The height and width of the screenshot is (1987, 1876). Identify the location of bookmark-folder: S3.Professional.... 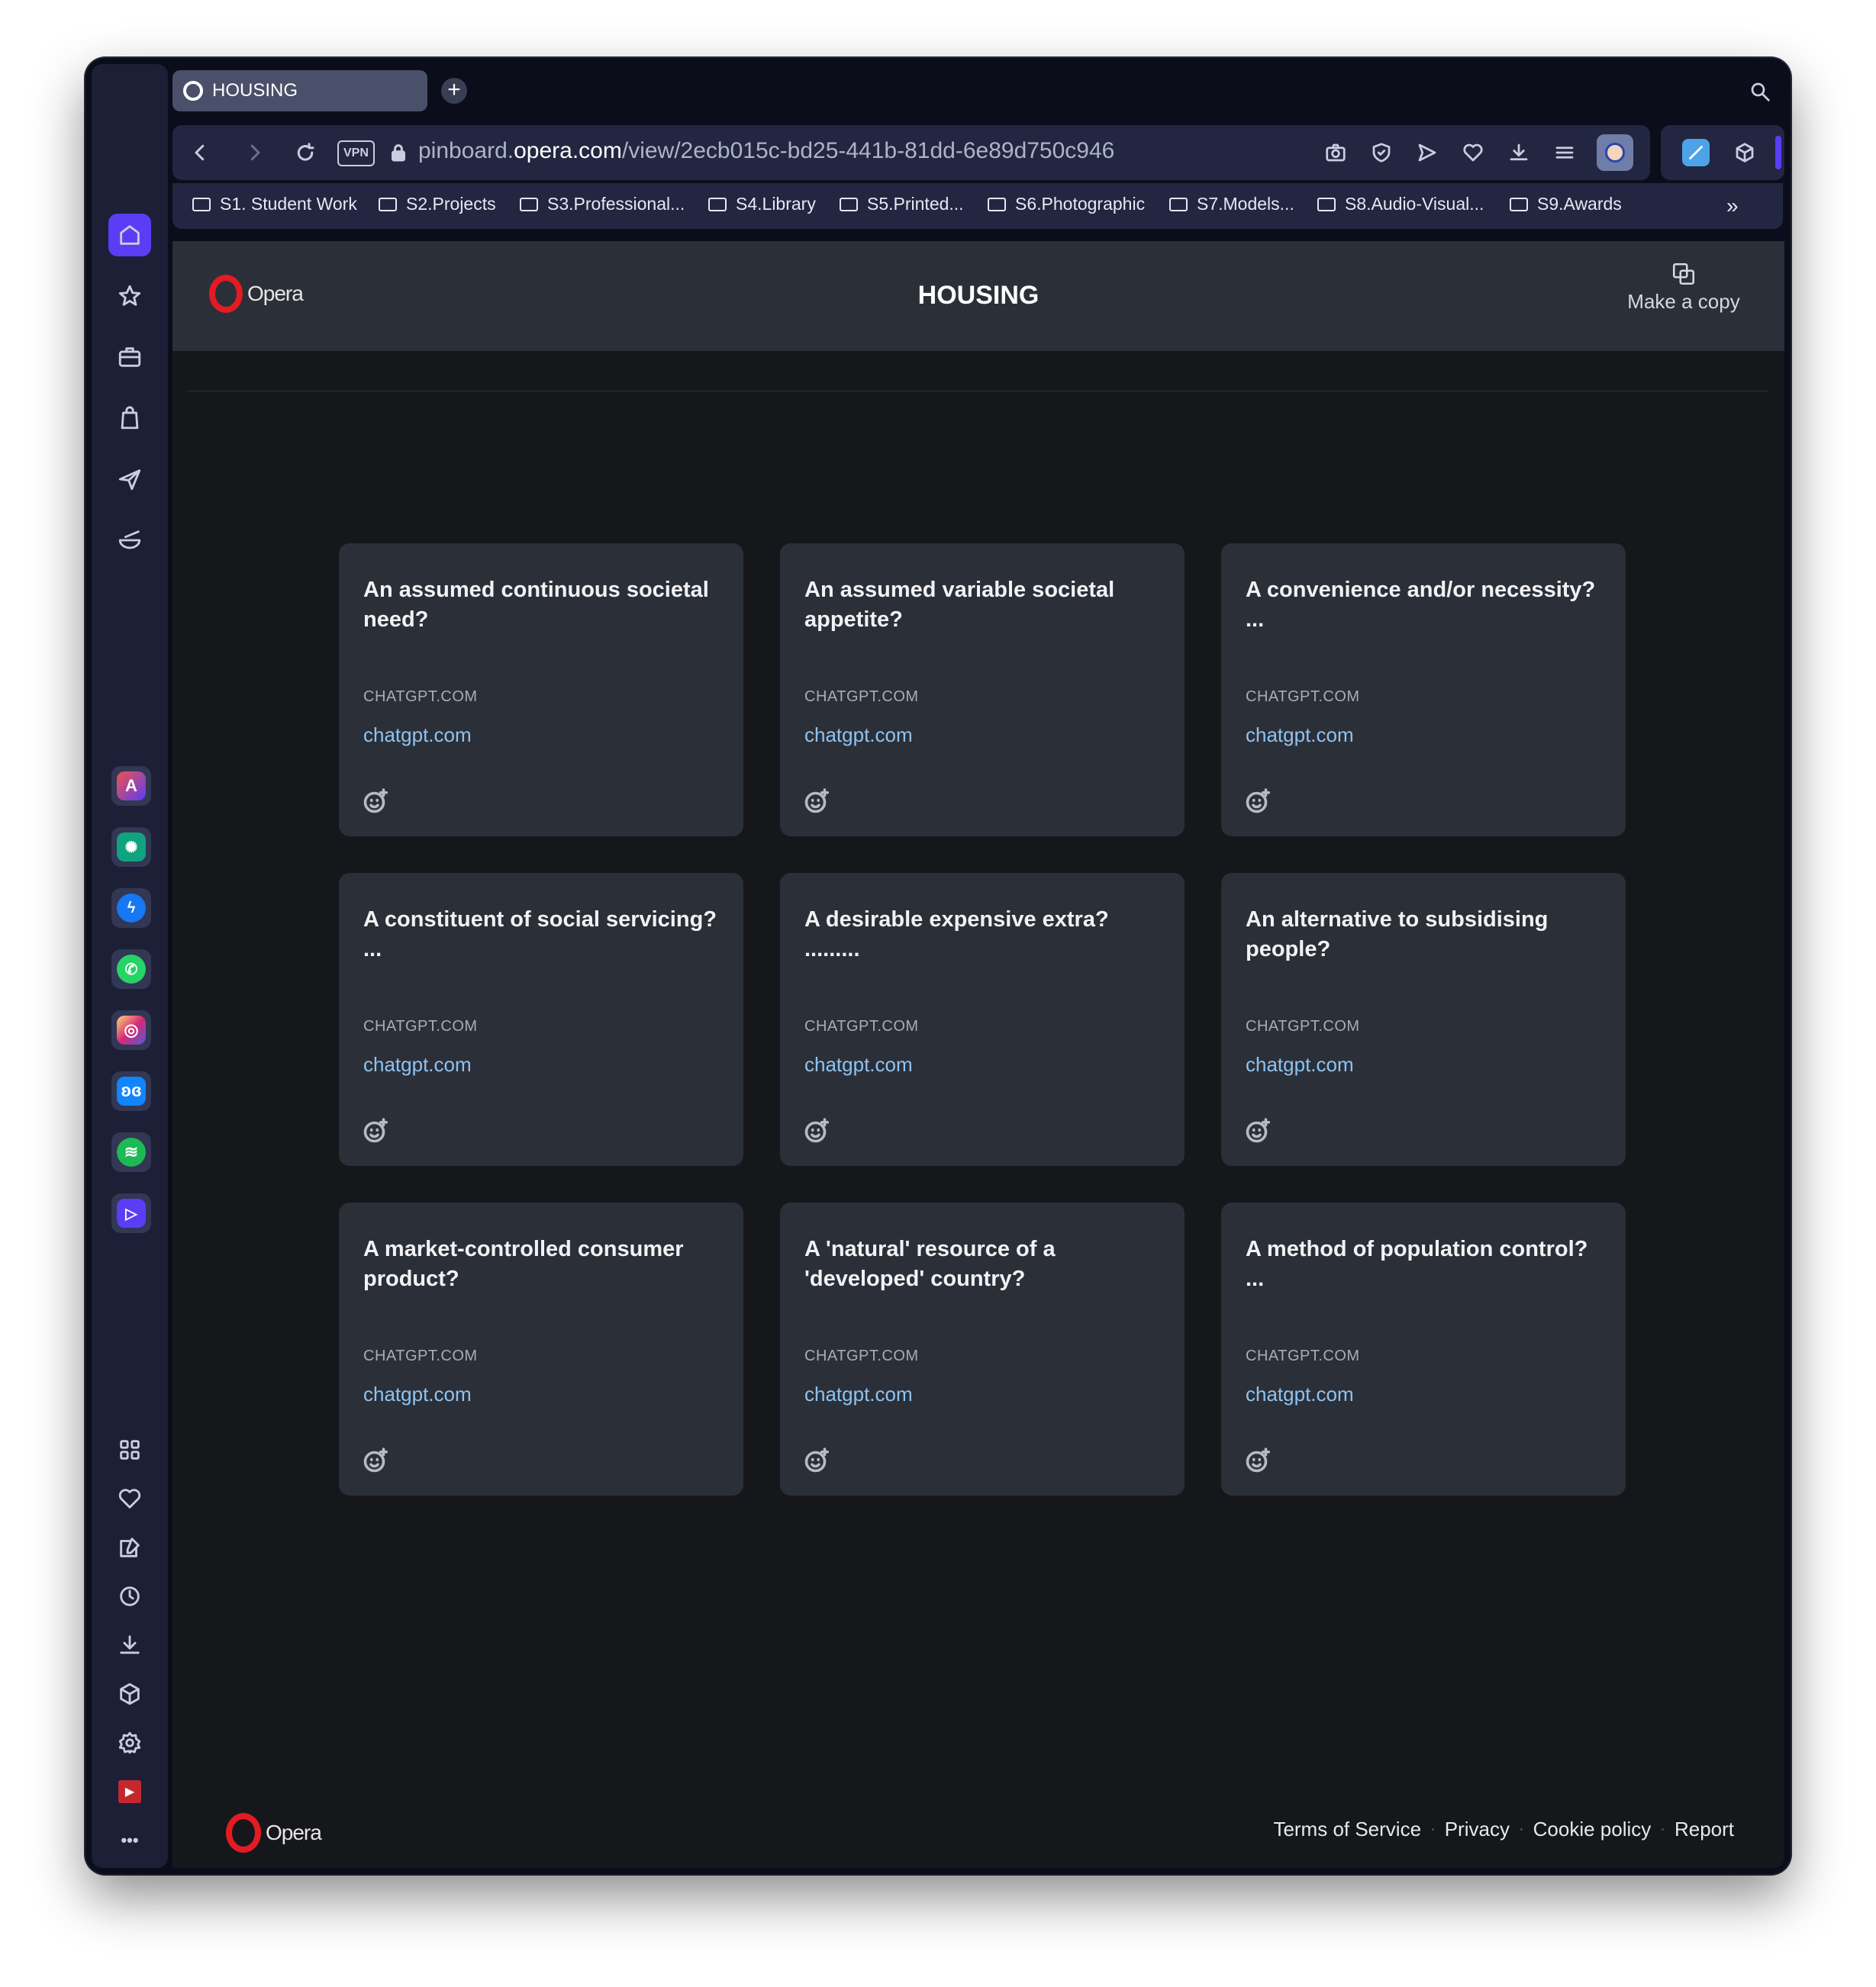
(602, 204).